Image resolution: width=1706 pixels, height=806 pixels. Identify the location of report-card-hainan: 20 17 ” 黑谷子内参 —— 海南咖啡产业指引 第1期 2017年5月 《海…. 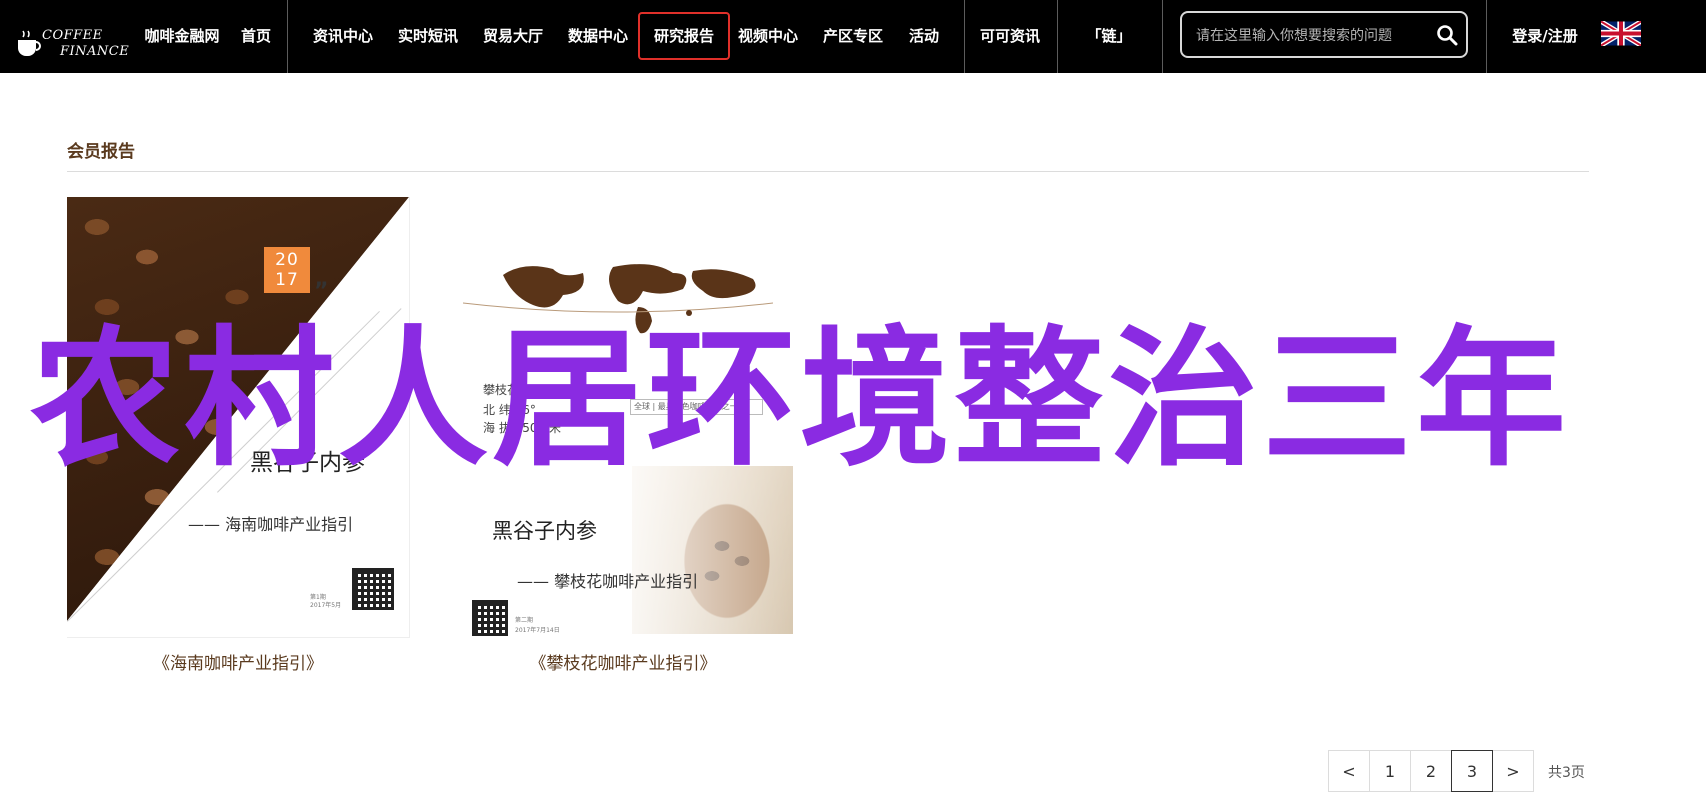
(238, 435).